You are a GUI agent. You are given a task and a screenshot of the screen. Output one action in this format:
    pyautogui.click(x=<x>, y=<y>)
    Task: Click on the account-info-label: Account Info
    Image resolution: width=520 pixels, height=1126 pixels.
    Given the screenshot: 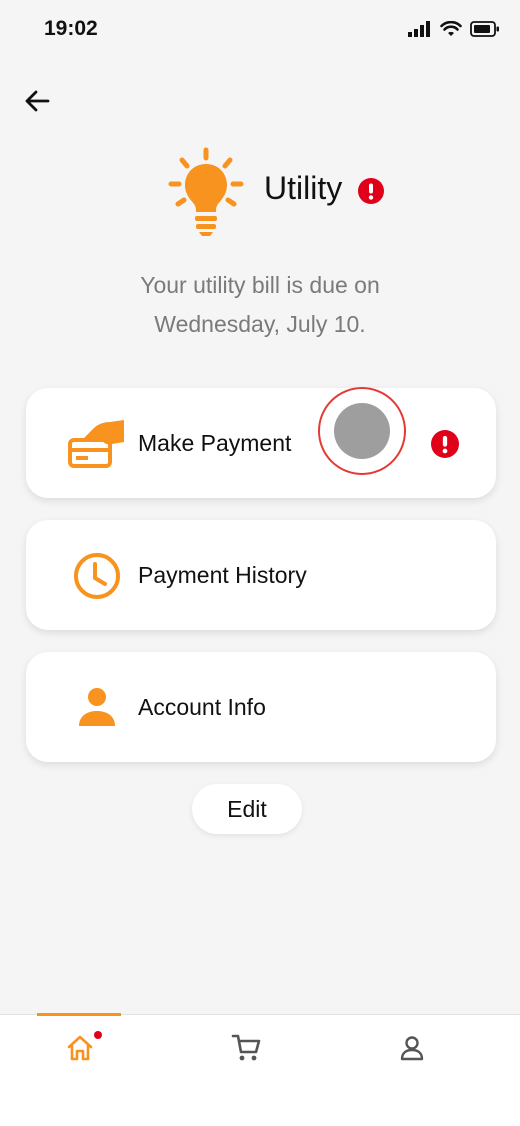 What is the action you would take?
    pyautogui.click(x=202, y=706)
    